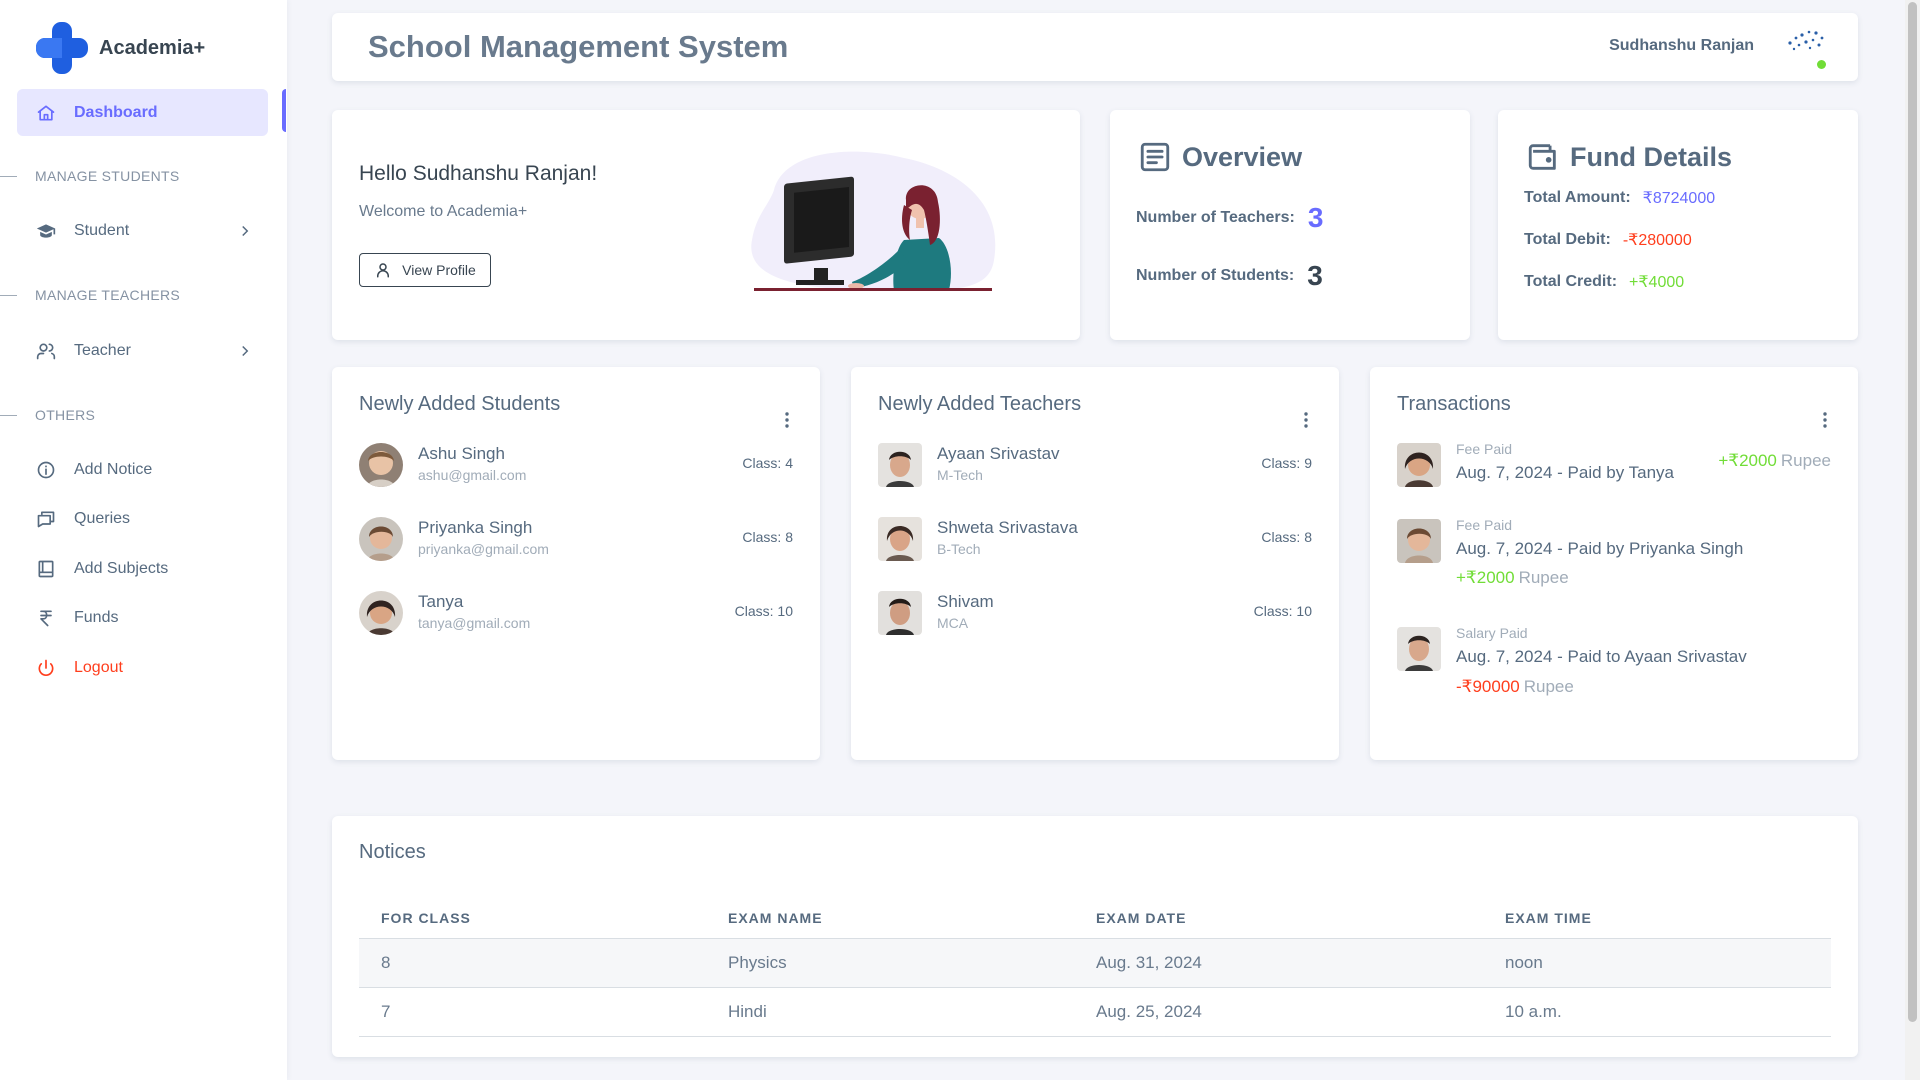 The image size is (1920, 1080). What do you see at coordinates (1600, 548) in the screenshot?
I see `transaction-description: Aug. 7, 2024 - Paid by Priyanka Singh` at bounding box center [1600, 548].